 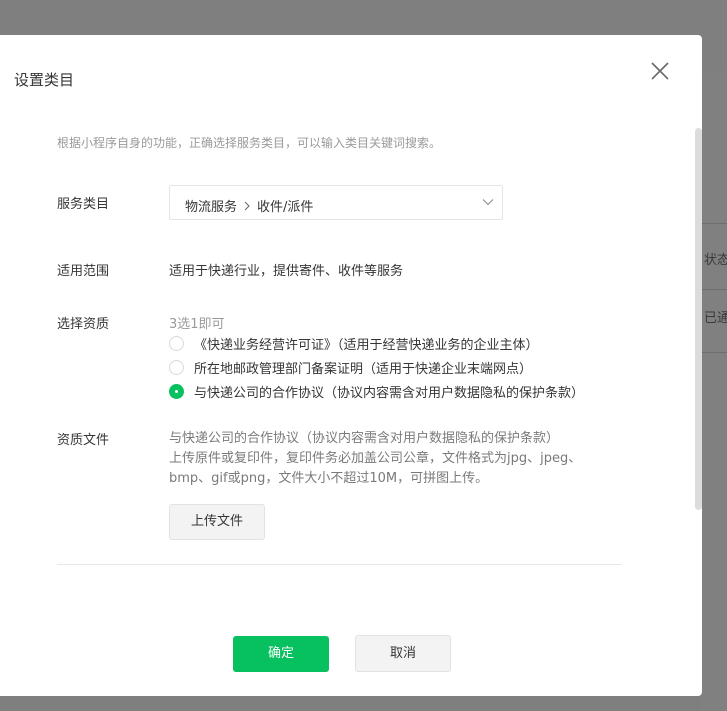 I want to click on qualification-hint: 3选1即可, so click(x=197, y=324).